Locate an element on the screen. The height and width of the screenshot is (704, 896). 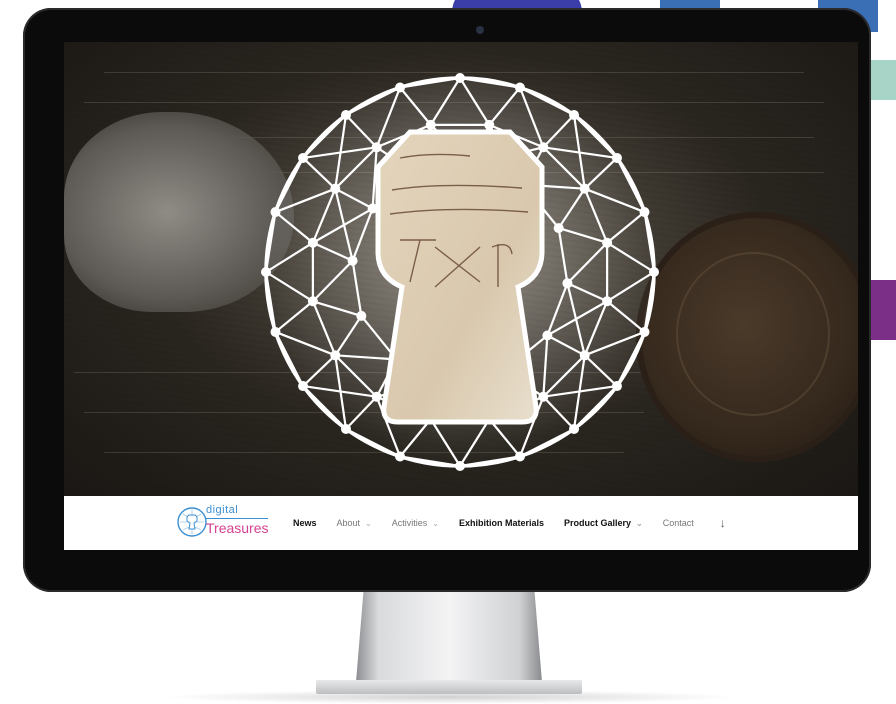
scroll-down-button: ↓ is located at coordinates (720, 523).